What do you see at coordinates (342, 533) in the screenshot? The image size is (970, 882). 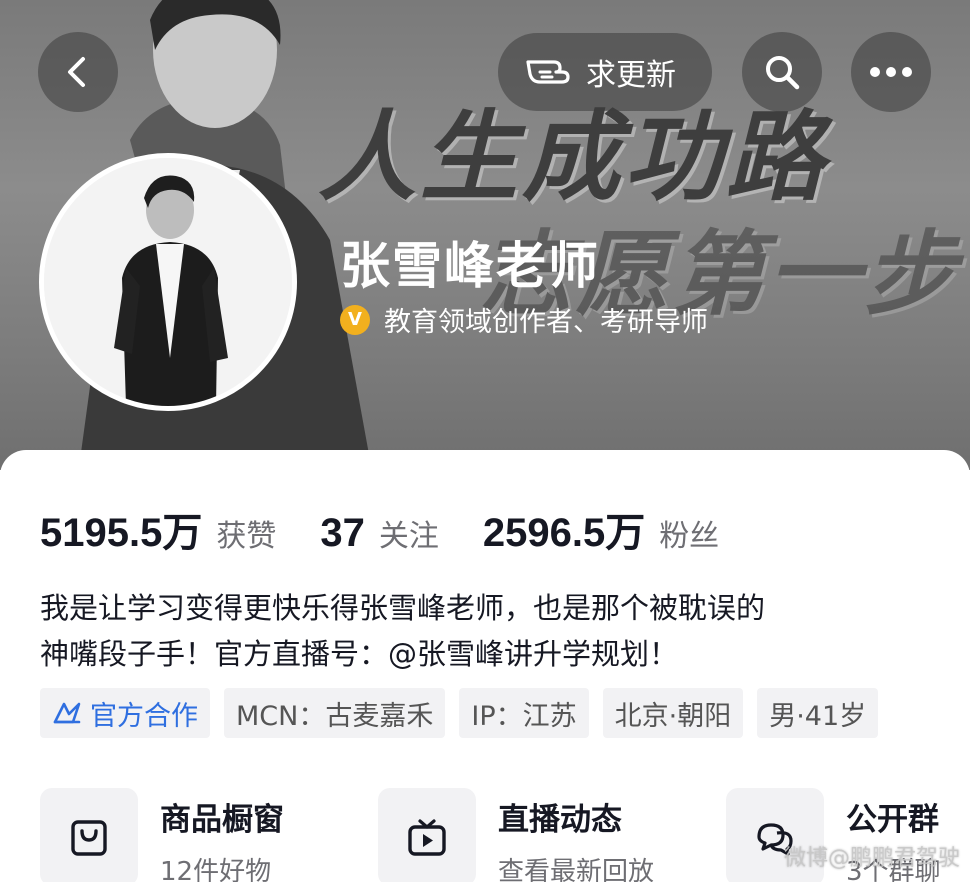 I see `following-count: 37` at bounding box center [342, 533].